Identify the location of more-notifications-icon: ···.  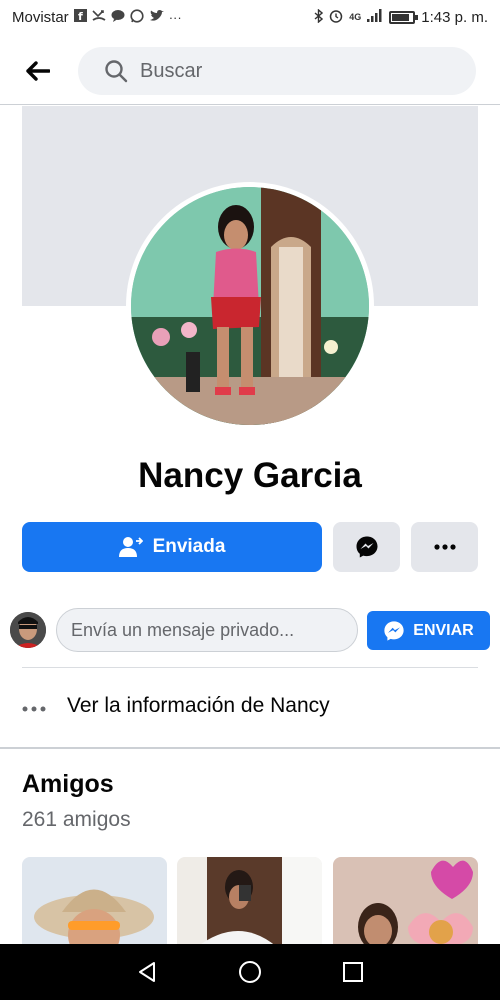
(175, 17).